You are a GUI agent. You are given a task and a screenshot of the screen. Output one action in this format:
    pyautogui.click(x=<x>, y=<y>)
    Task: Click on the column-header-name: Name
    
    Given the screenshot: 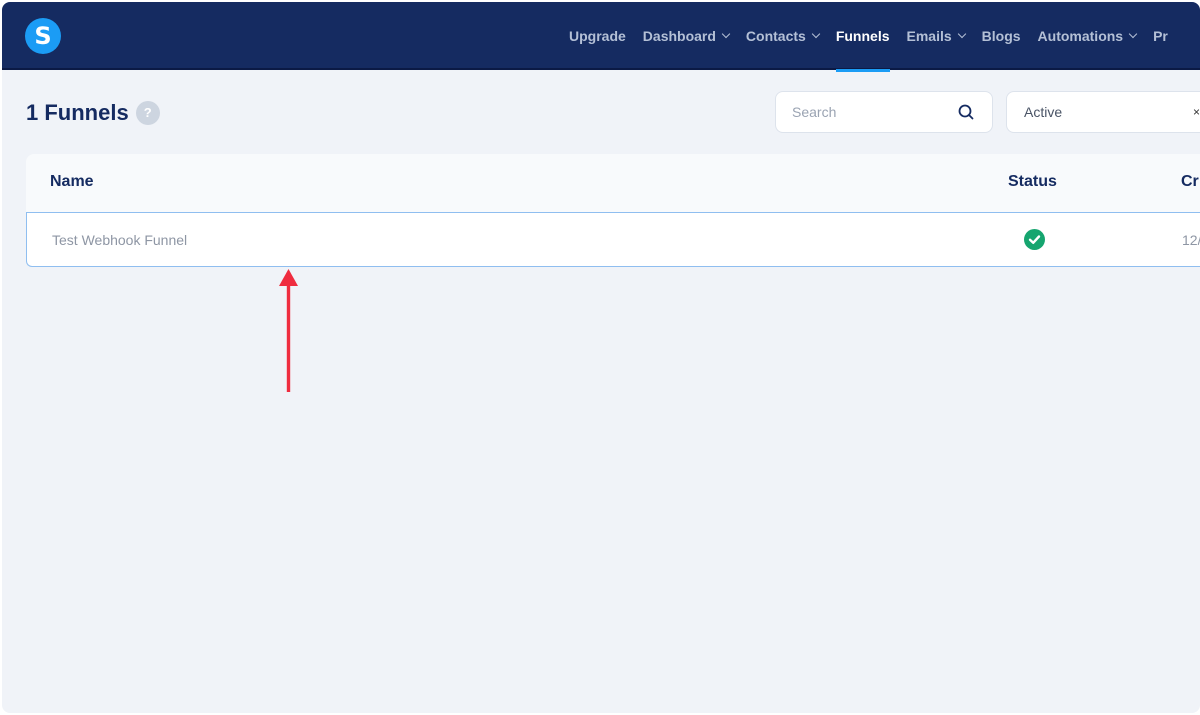 What is the action you would take?
    pyautogui.click(x=72, y=182)
    